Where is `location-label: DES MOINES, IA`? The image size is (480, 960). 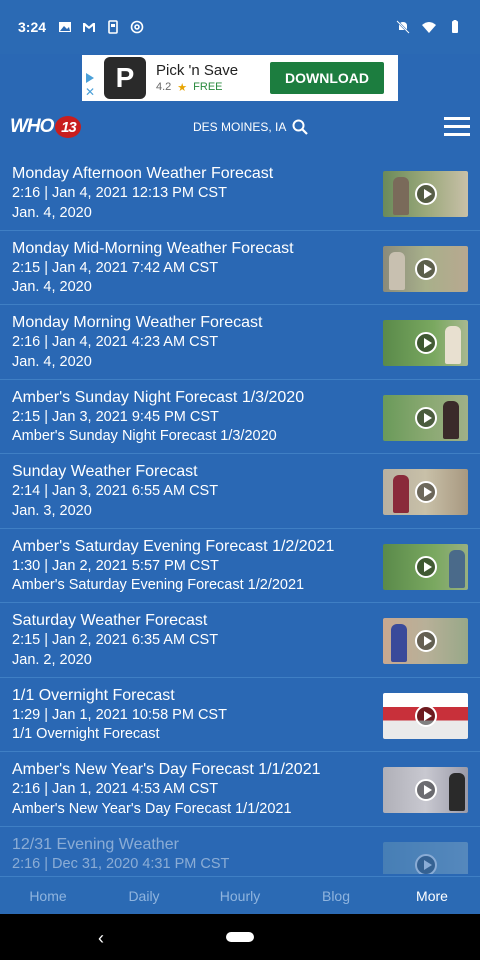
location-label: DES MOINES, IA is located at coordinates (240, 127).